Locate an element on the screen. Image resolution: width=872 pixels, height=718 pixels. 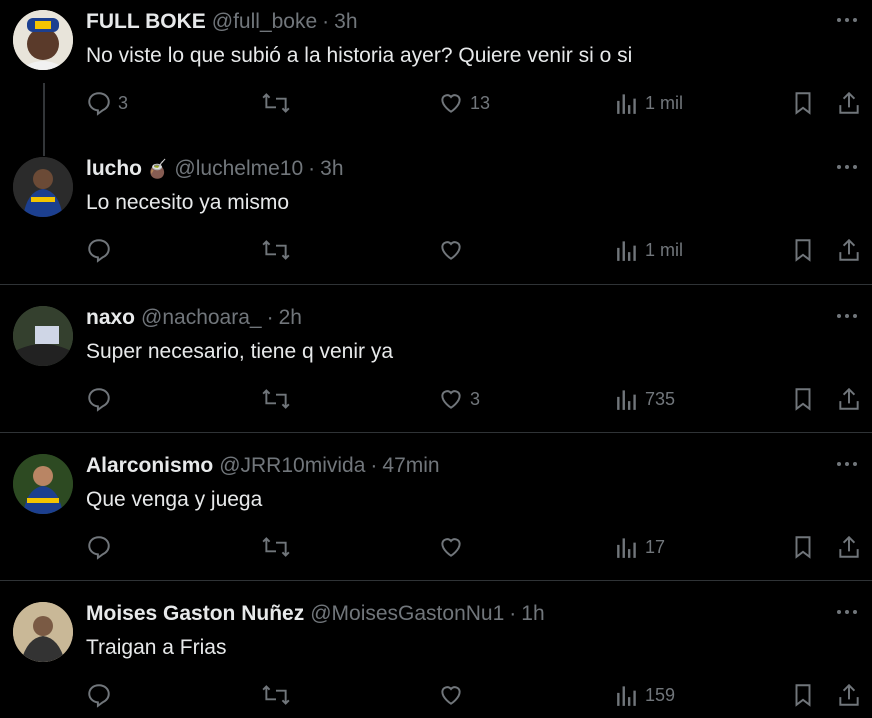
views-button: 735 is located at coordinates (645, 399).